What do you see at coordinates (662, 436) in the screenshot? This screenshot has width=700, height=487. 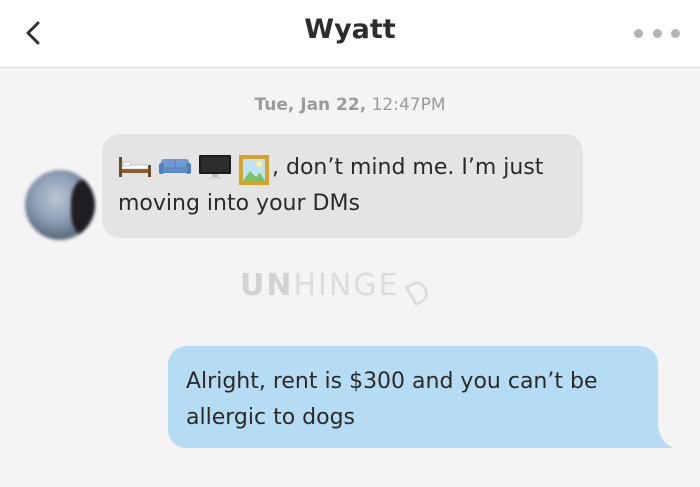 I see `bubble-tail` at bounding box center [662, 436].